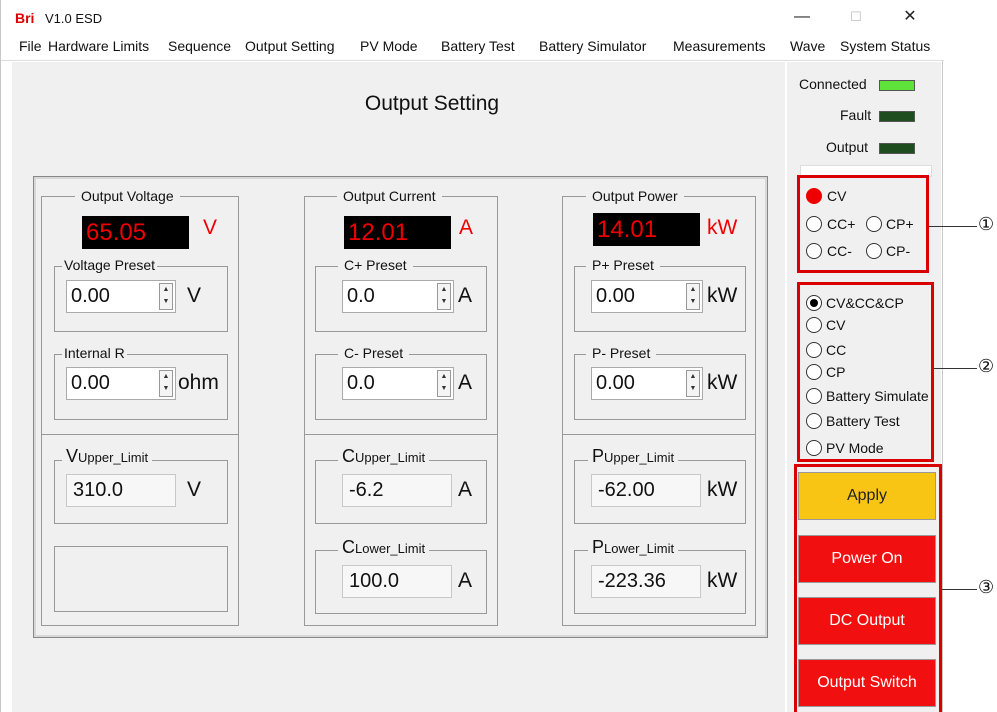 Image resolution: width=997 pixels, height=712 pixels. What do you see at coordinates (615, 383) in the screenshot?
I see `p-minus-preset-value: 0.00` at bounding box center [615, 383].